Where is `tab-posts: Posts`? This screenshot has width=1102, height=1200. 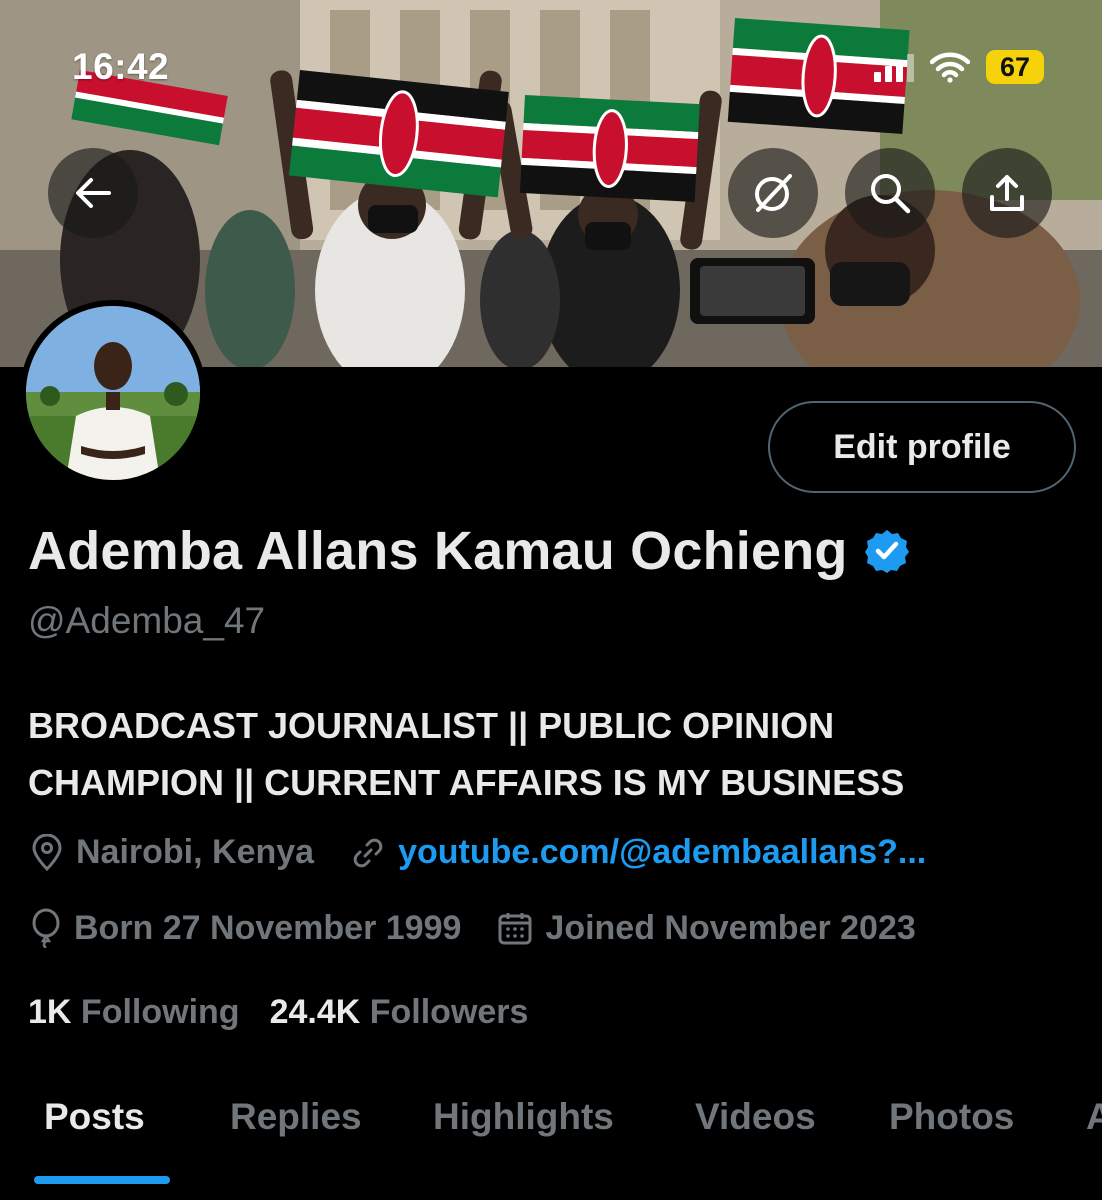
tab-posts: Posts is located at coordinates (94, 1117).